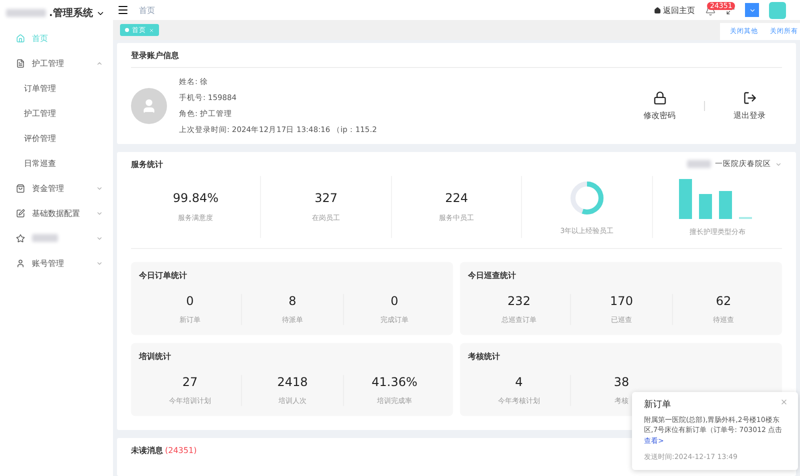  I want to click on action-button: 修改密码, so click(659, 106).